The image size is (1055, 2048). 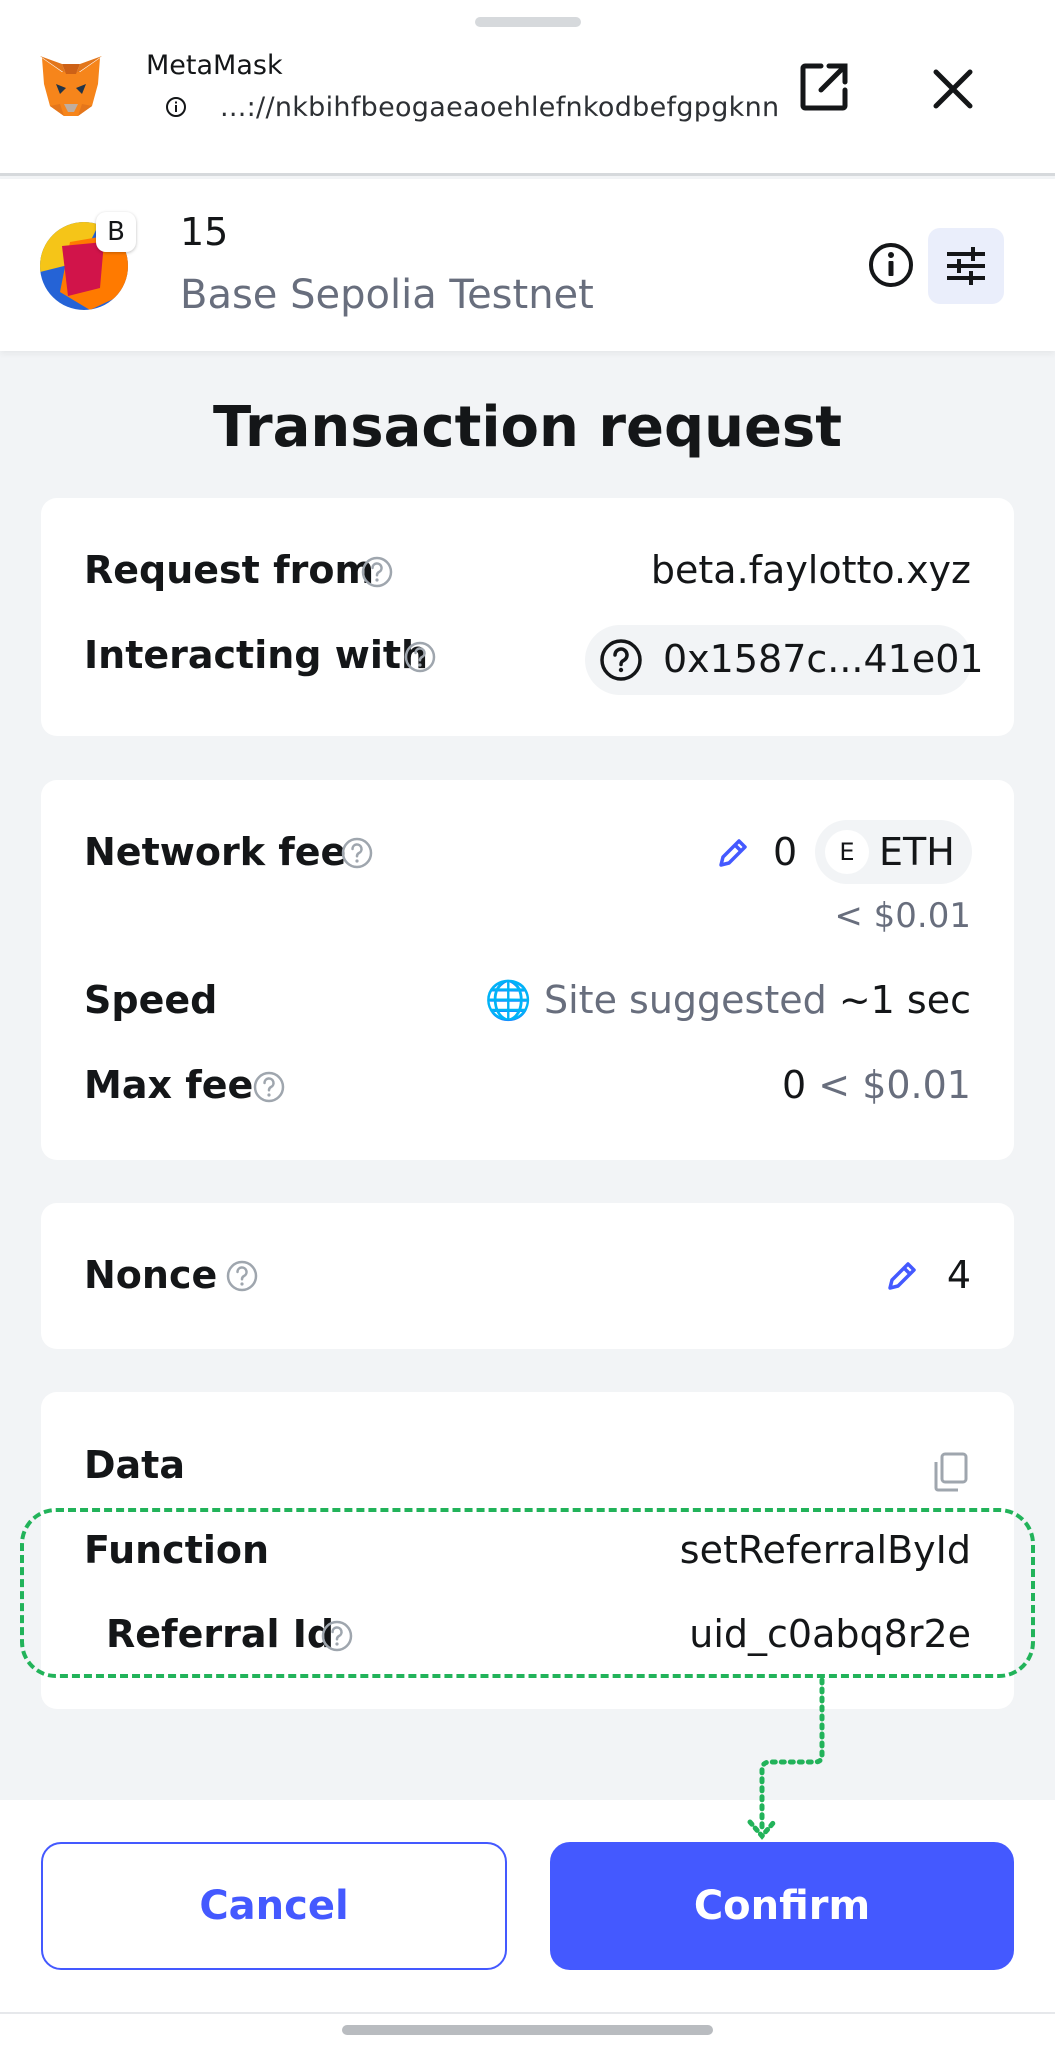 What do you see at coordinates (917, 852) in the screenshot?
I see `token-symbol: ETH` at bounding box center [917, 852].